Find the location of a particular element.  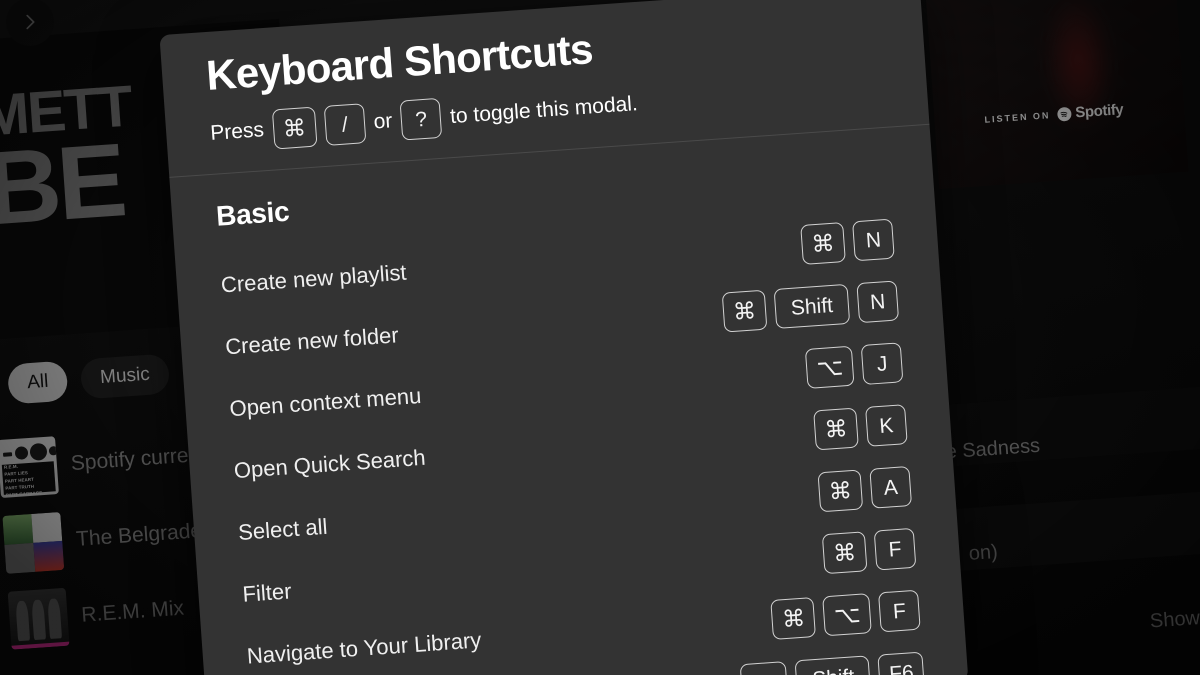

list-item-title: R.E.M. Mix is located at coordinates (132, 611).